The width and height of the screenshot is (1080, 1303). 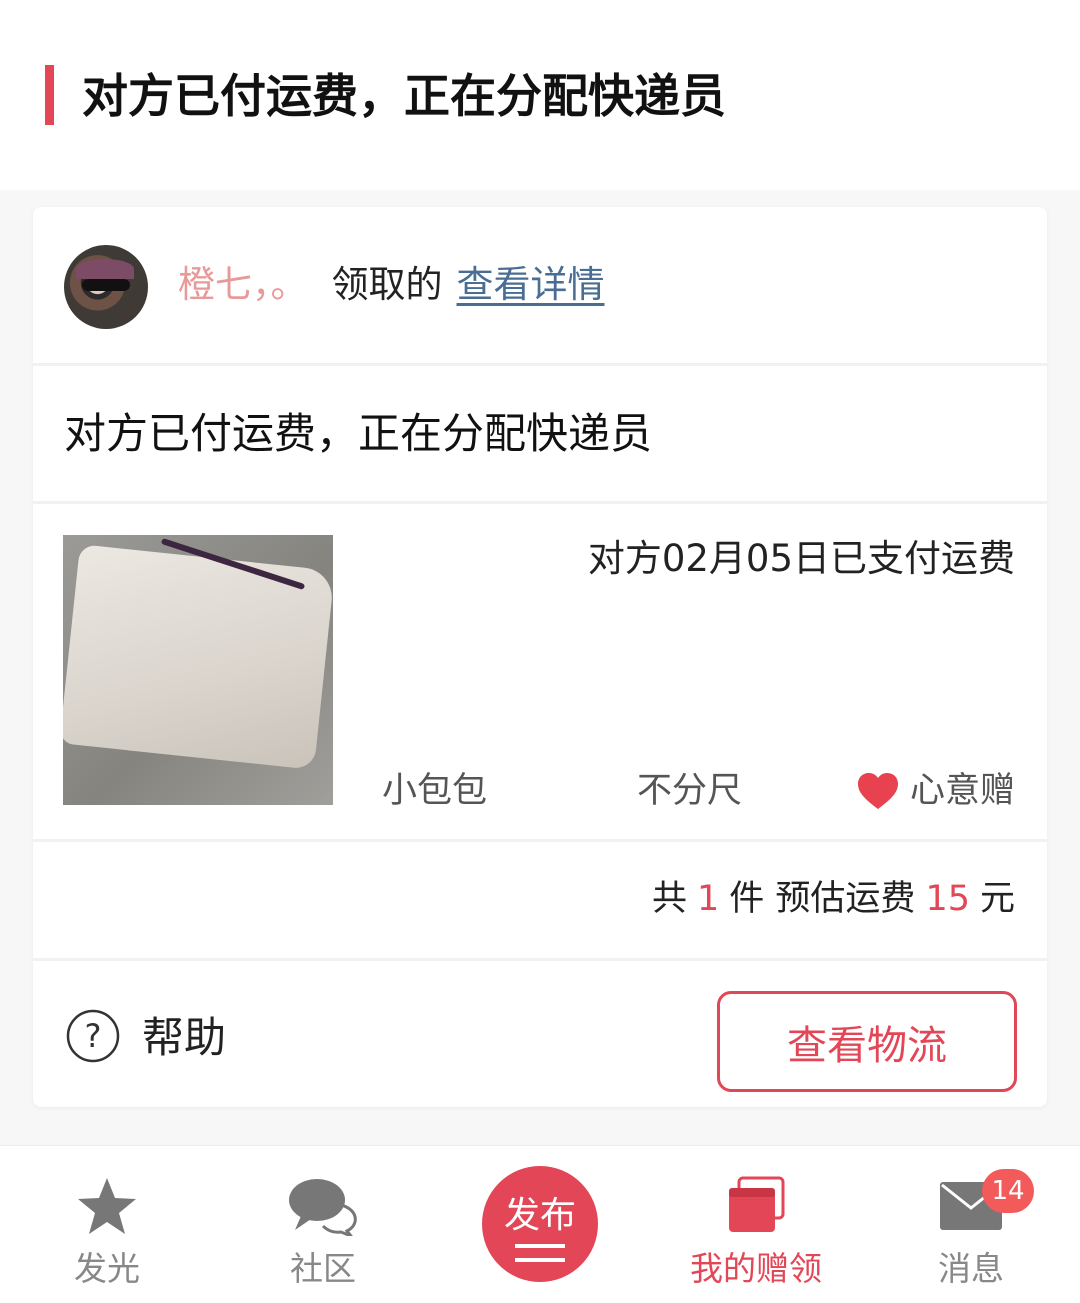 I want to click on gift-type: 心意赠, so click(x=935, y=791).